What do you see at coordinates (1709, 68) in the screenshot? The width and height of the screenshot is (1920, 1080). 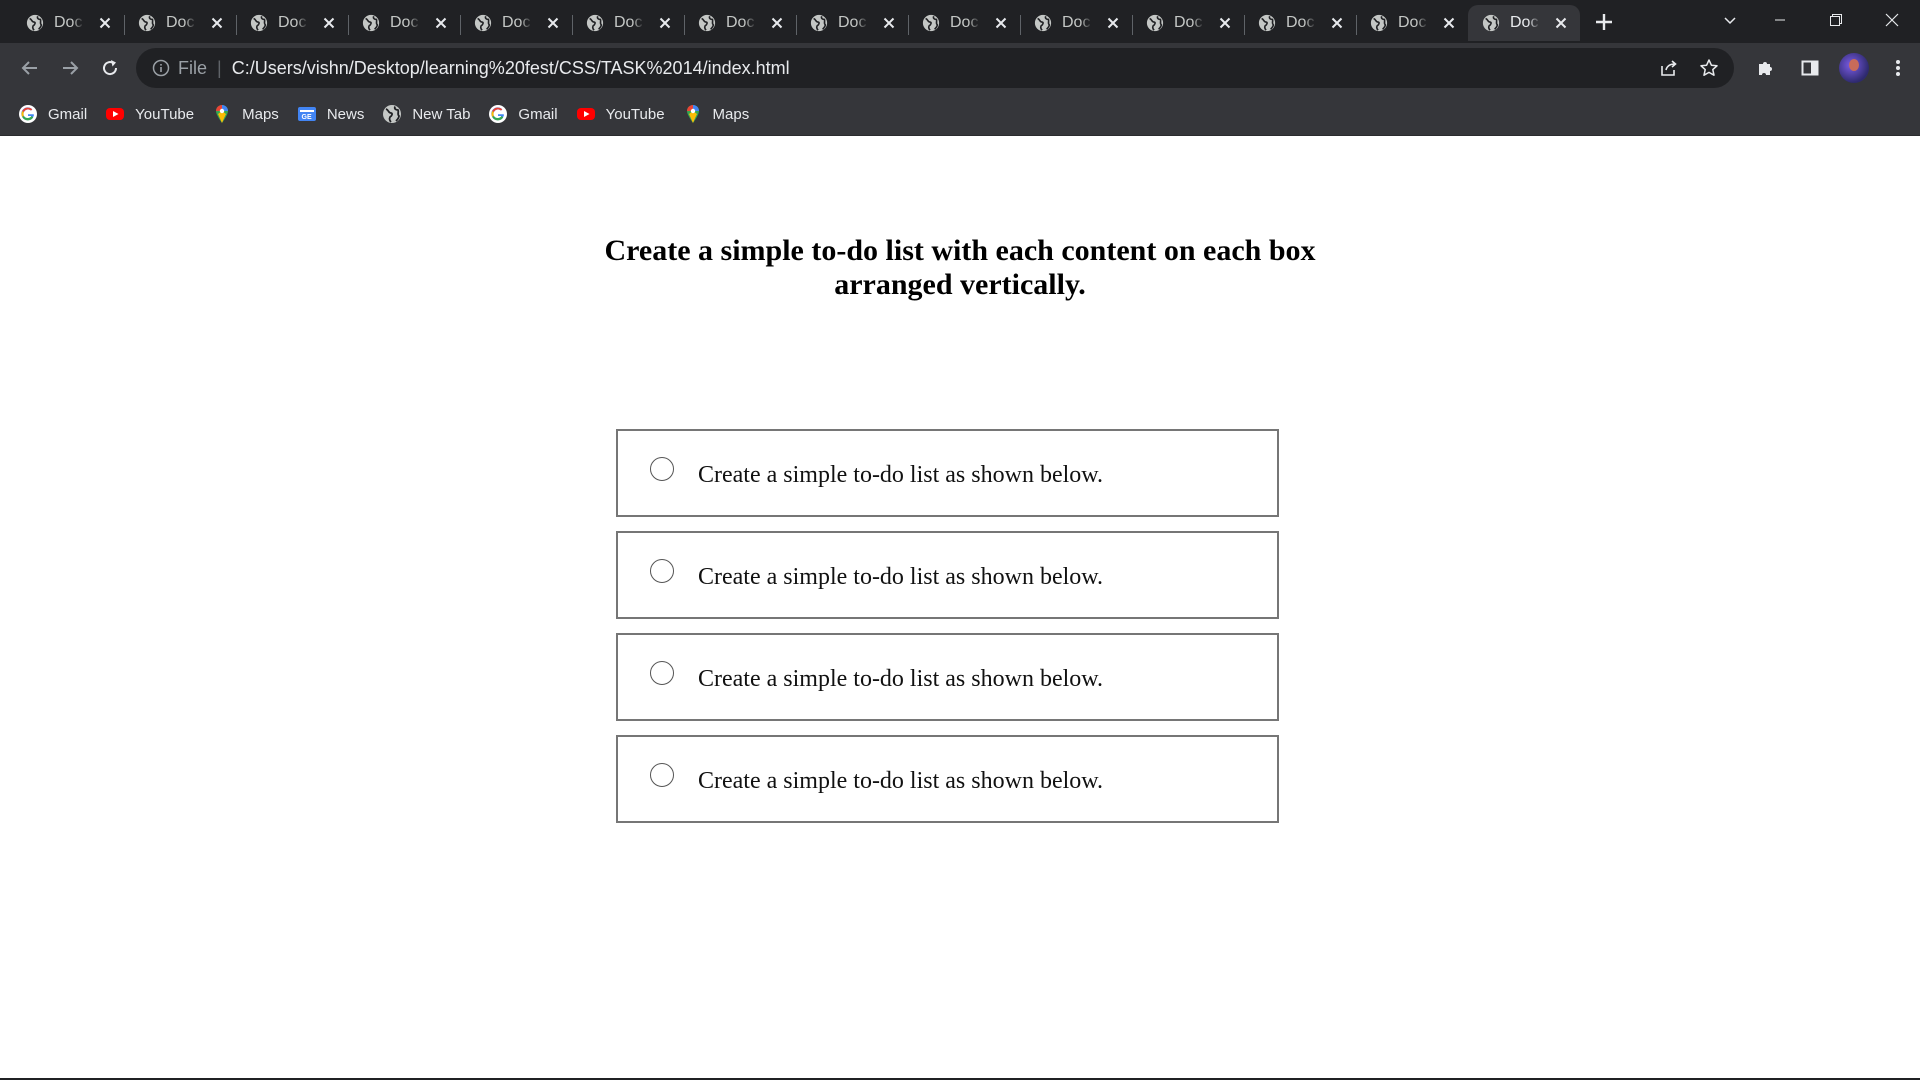 I see `bookmark-star-icon` at bounding box center [1709, 68].